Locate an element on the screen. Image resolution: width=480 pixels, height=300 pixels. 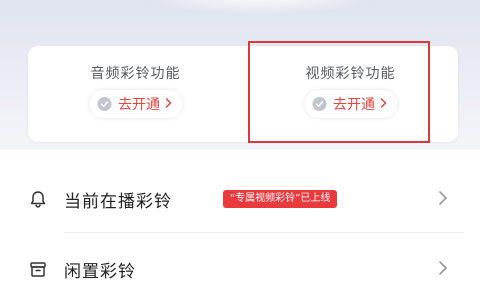
check-circle-icon is located at coordinates (104, 104).